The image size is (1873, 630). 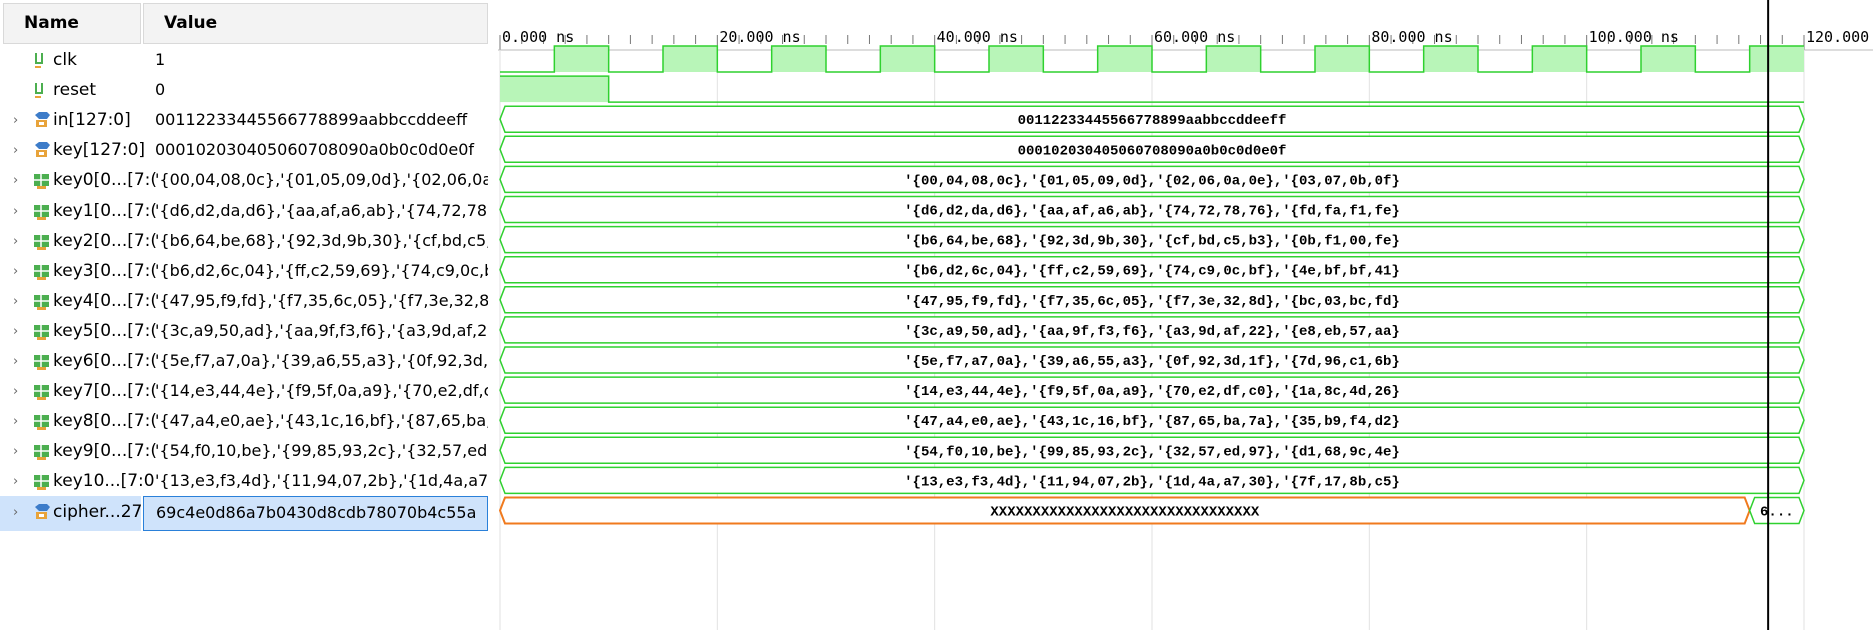 I want to click on ruler-label: 20.000 ns, so click(x=759, y=37).